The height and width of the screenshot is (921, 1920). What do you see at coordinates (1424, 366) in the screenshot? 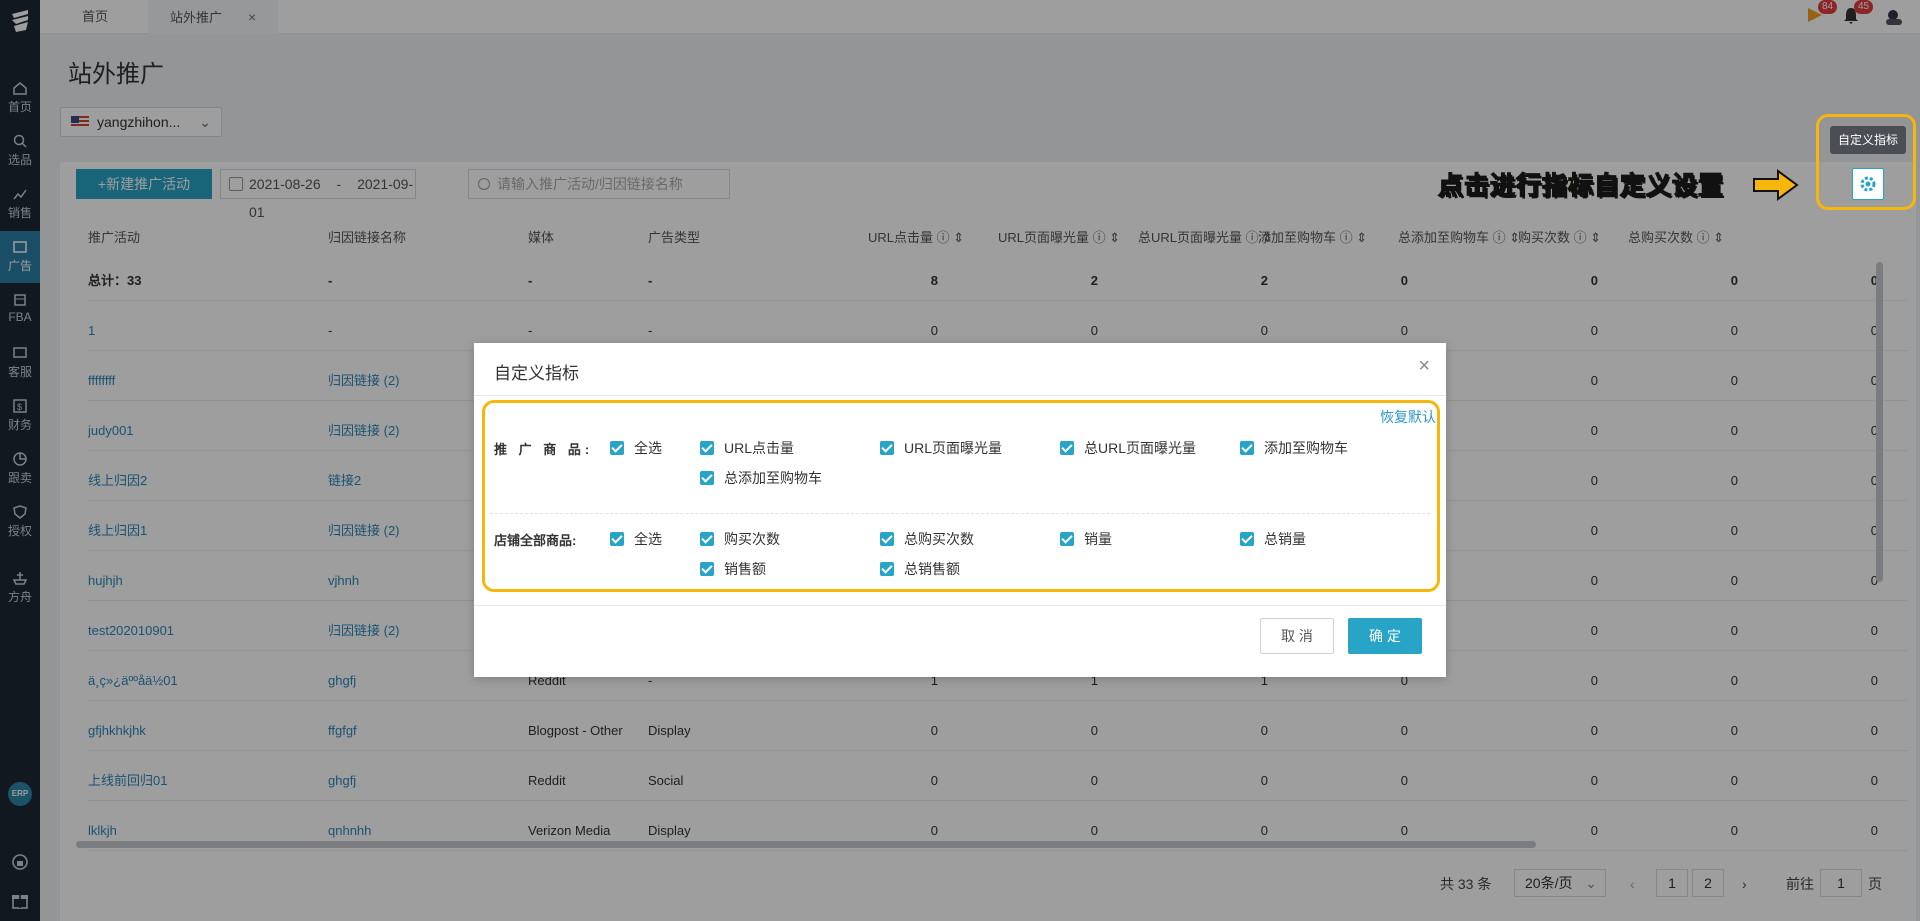
I see `close-icon: ×` at bounding box center [1424, 366].